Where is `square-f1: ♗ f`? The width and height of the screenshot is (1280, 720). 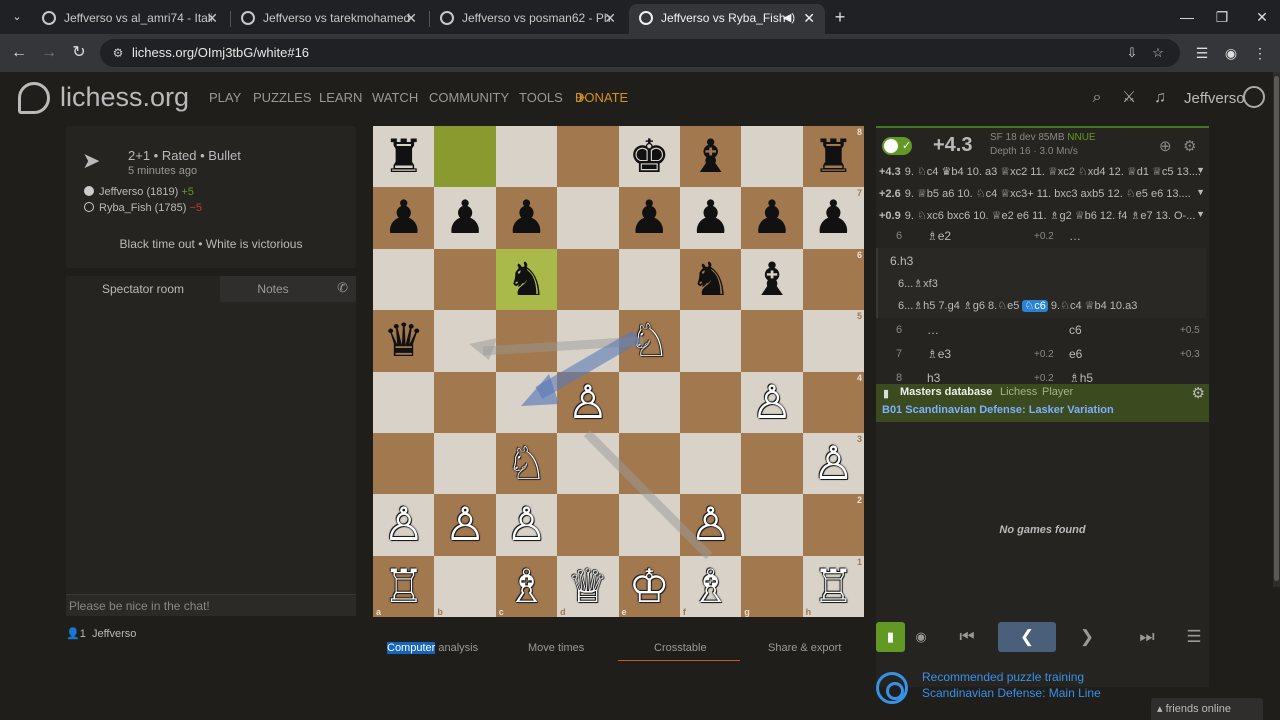 square-f1: ♗ f is located at coordinates (710, 586).